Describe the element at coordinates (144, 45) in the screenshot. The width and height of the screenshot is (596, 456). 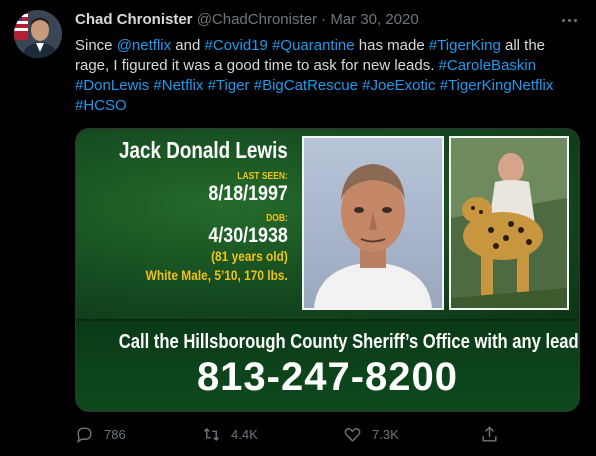
I see `mention-link: @netflix` at that location.